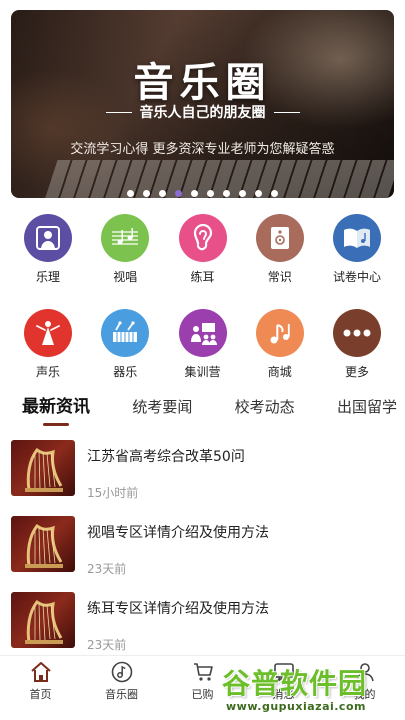 This screenshot has height=720, width=405. What do you see at coordinates (48, 238) in the screenshot?
I see `music-theory-icon` at bounding box center [48, 238].